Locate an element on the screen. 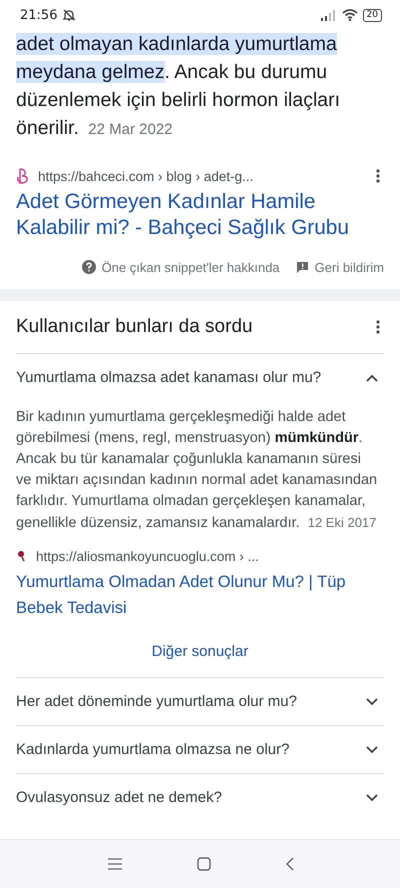  mute-icon is located at coordinates (69, 15).